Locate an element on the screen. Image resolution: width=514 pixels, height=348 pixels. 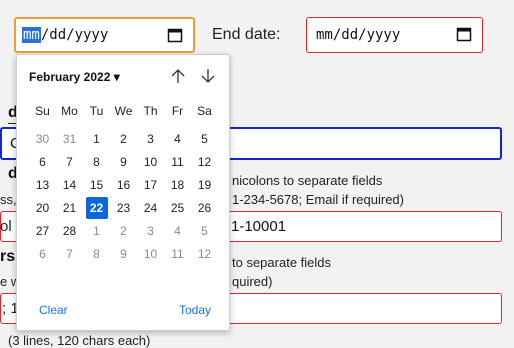
clear-button: Clear is located at coordinates (53, 310).